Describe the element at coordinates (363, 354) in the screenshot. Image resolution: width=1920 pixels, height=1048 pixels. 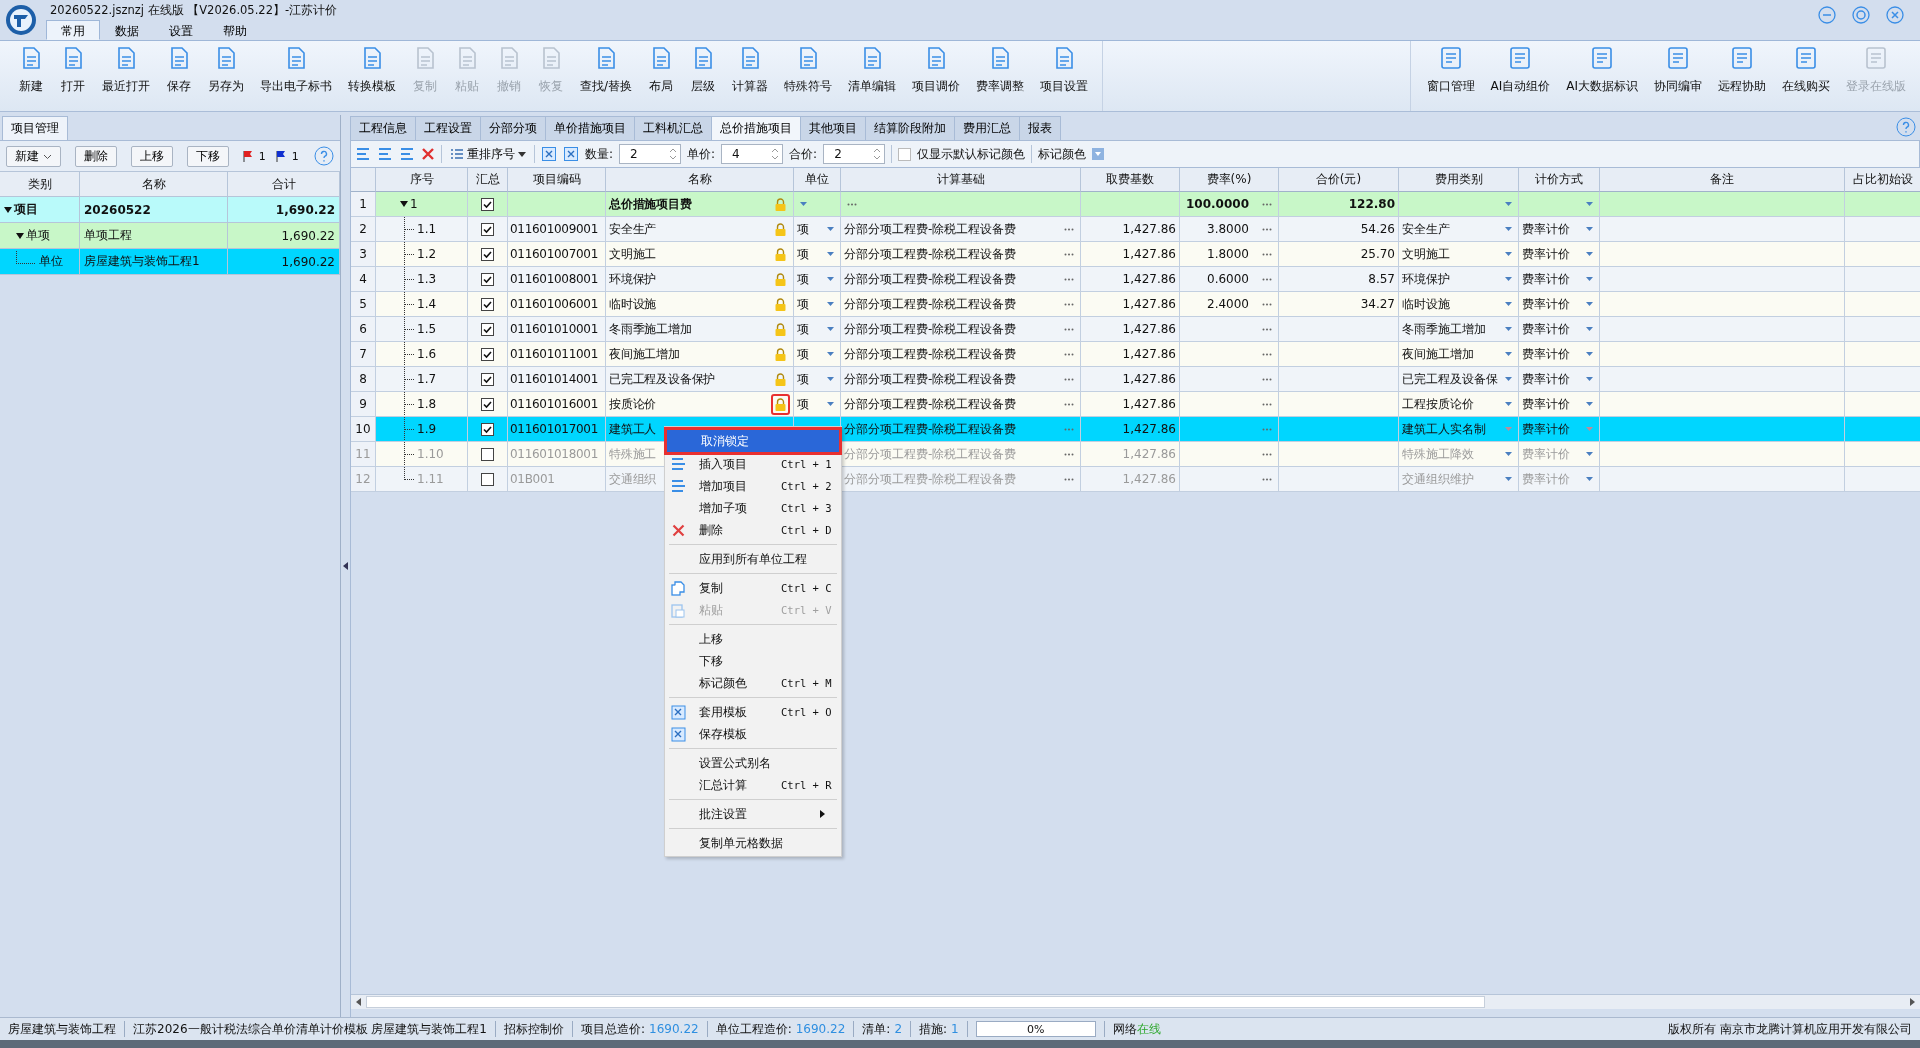
I see `row-header: 7` at that location.